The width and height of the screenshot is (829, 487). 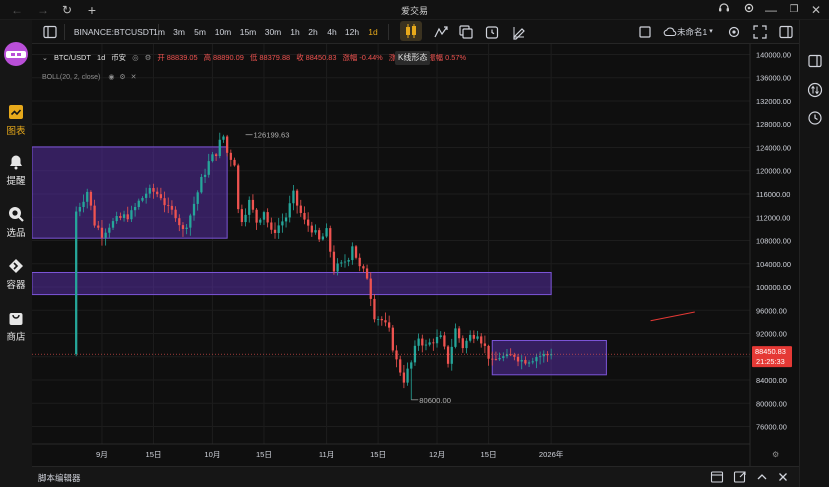 What do you see at coordinates (786, 32) in the screenshot?
I see `right-panel-icon` at bounding box center [786, 32].